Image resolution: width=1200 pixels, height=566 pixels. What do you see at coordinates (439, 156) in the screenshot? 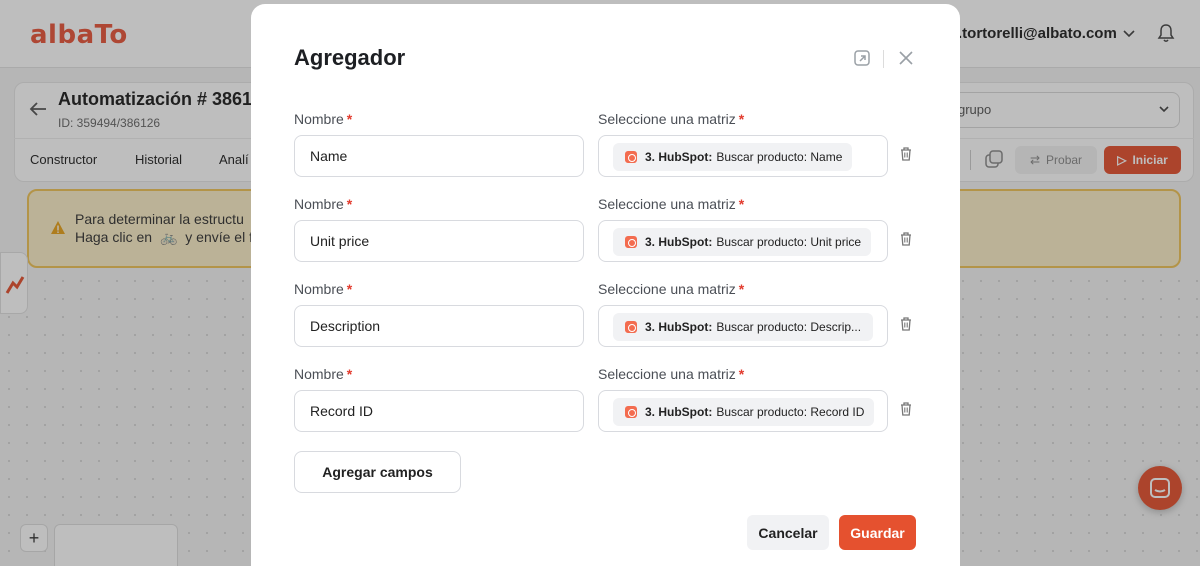
I see `nombre-input: Name` at bounding box center [439, 156].